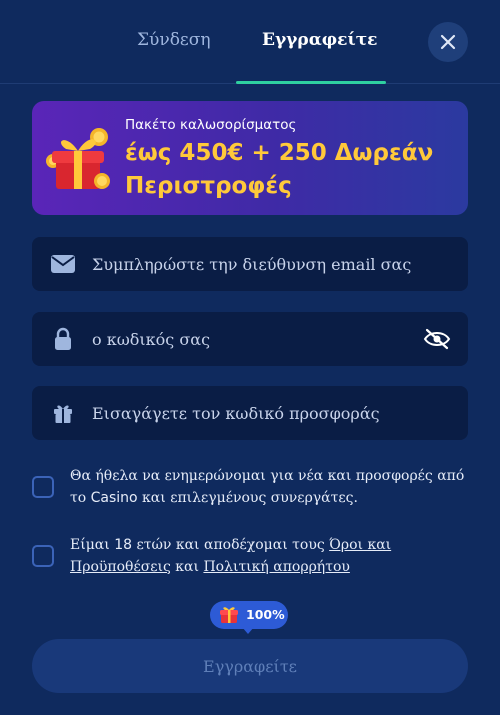 The width and height of the screenshot is (500, 715). I want to click on close-icon, so click(448, 42).